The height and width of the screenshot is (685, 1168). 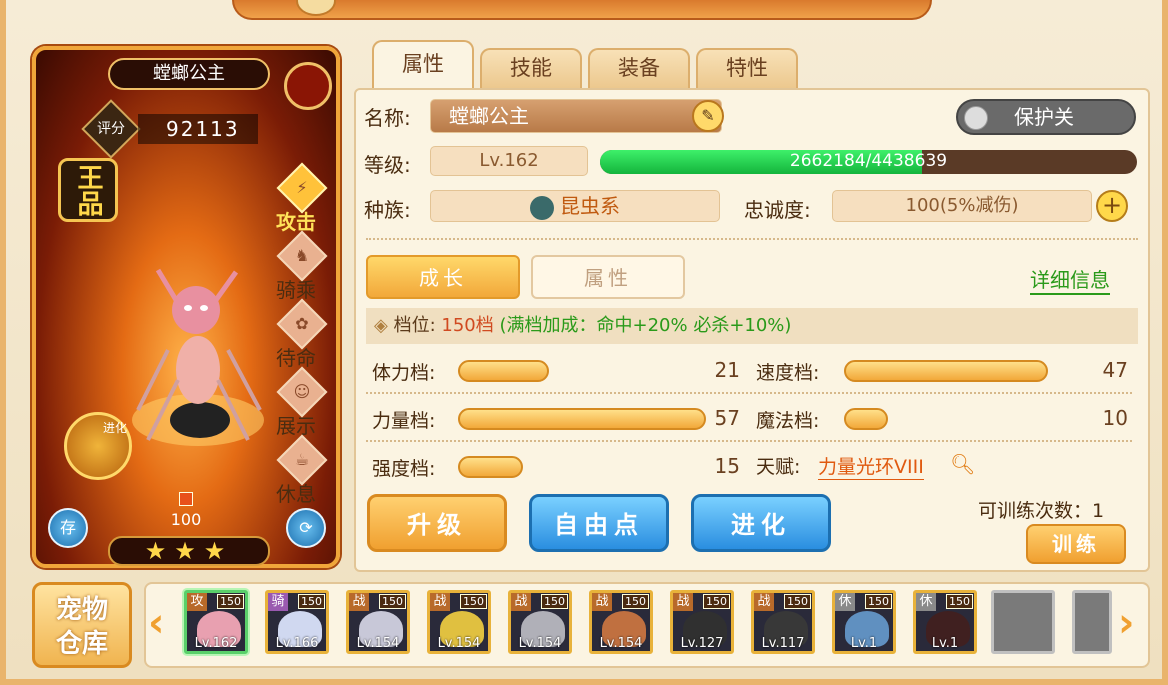 What do you see at coordinates (156, 623) in the screenshot?
I see `chevron-left-icon: ‹` at bounding box center [156, 623].